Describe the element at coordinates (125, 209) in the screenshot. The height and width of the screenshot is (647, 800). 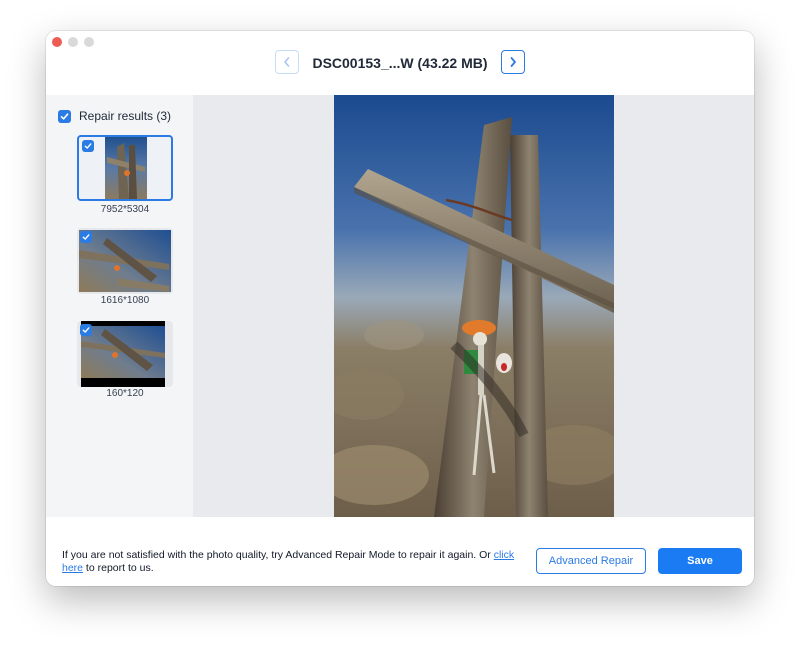
I see `thumbnail-size-label: 7952*5304` at that location.